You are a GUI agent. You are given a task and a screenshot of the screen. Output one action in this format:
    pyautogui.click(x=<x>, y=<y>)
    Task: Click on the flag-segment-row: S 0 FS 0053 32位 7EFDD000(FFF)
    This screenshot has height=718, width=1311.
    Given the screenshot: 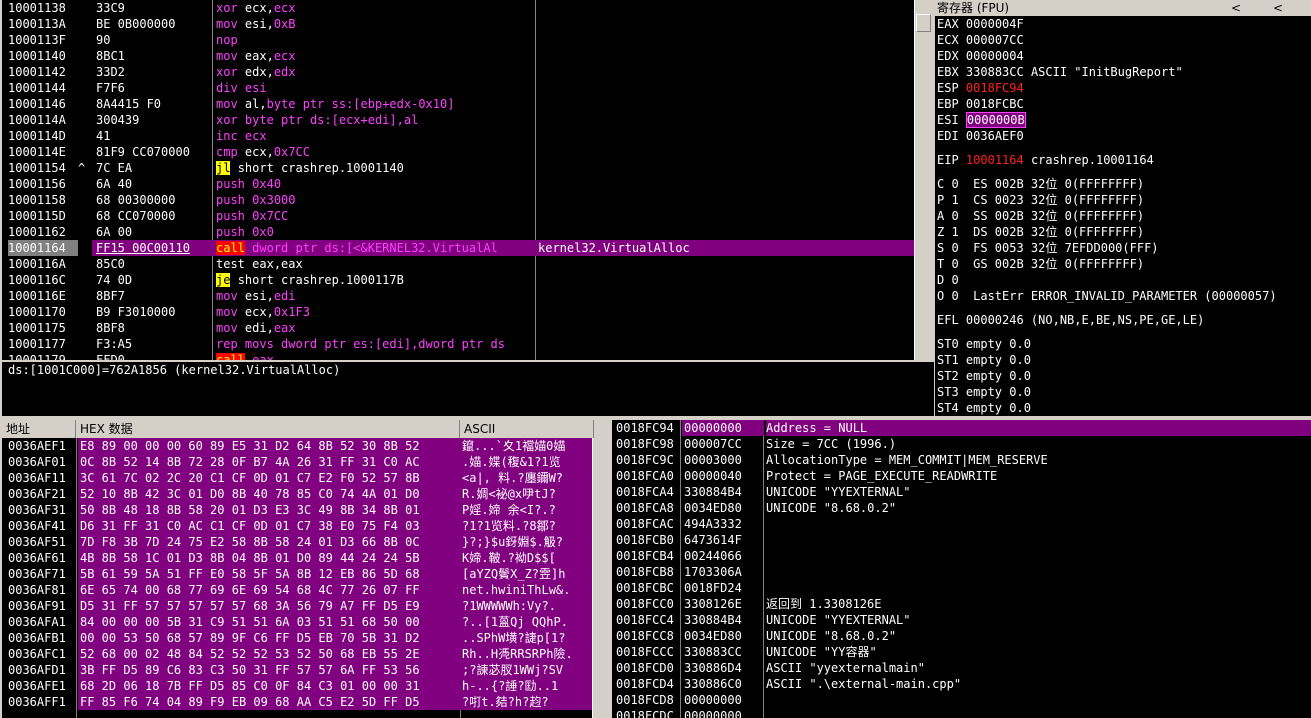 What is the action you would take?
    pyautogui.click(x=1124, y=248)
    